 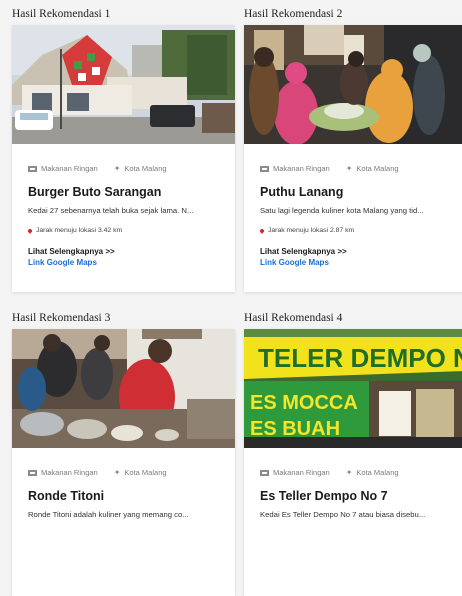 I want to click on place-name: Puthu Lanang, so click(x=302, y=192).